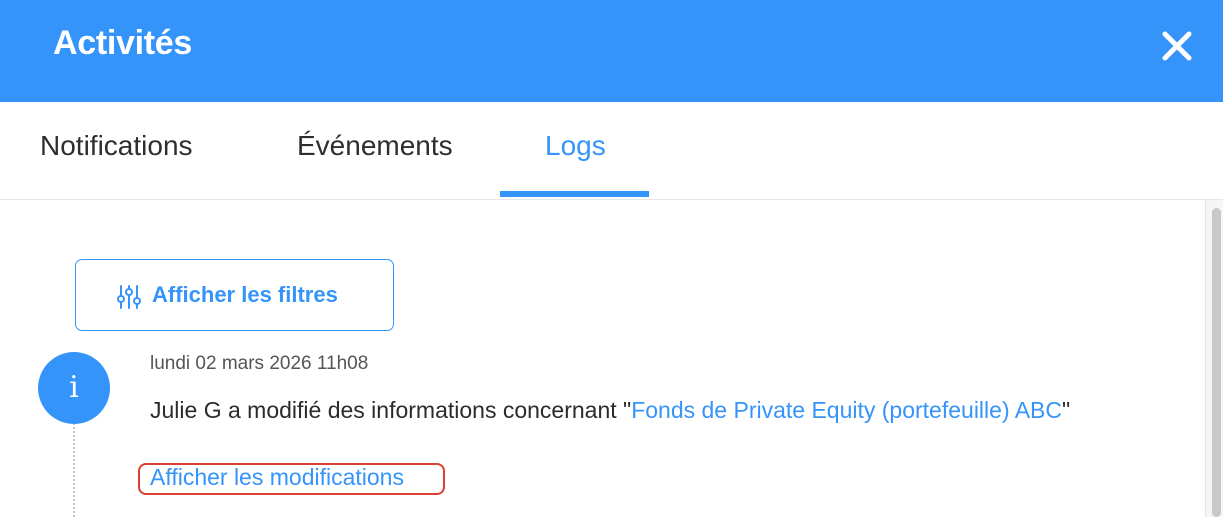 The image size is (1223, 517). Describe the element at coordinates (574, 194) in the screenshot. I see `active-tab-indicator` at that location.